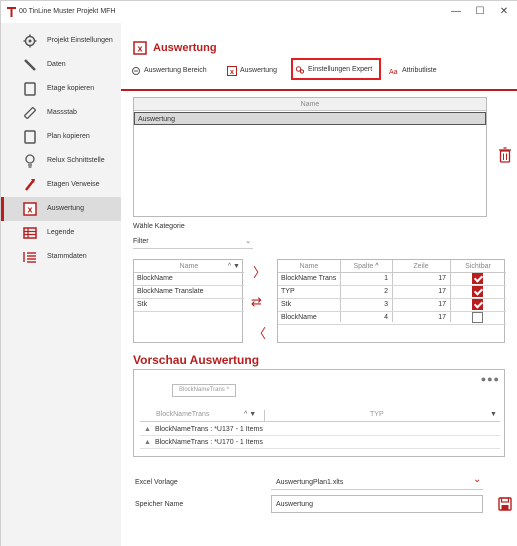  I want to click on filter-icon: ▼, so click(493, 414).